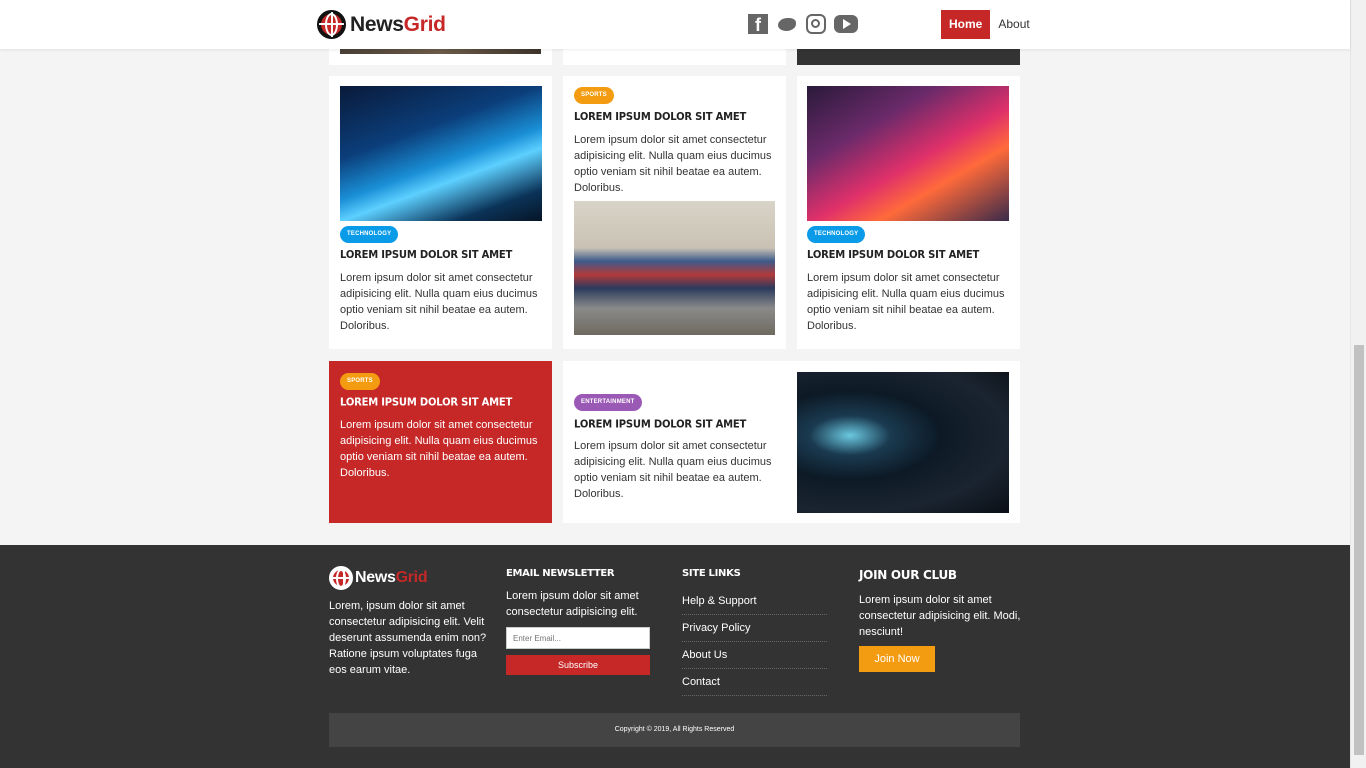 This screenshot has height=768, width=1366. Describe the element at coordinates (758, 25) in the screenshot. I see `facebook-icon` at that location.